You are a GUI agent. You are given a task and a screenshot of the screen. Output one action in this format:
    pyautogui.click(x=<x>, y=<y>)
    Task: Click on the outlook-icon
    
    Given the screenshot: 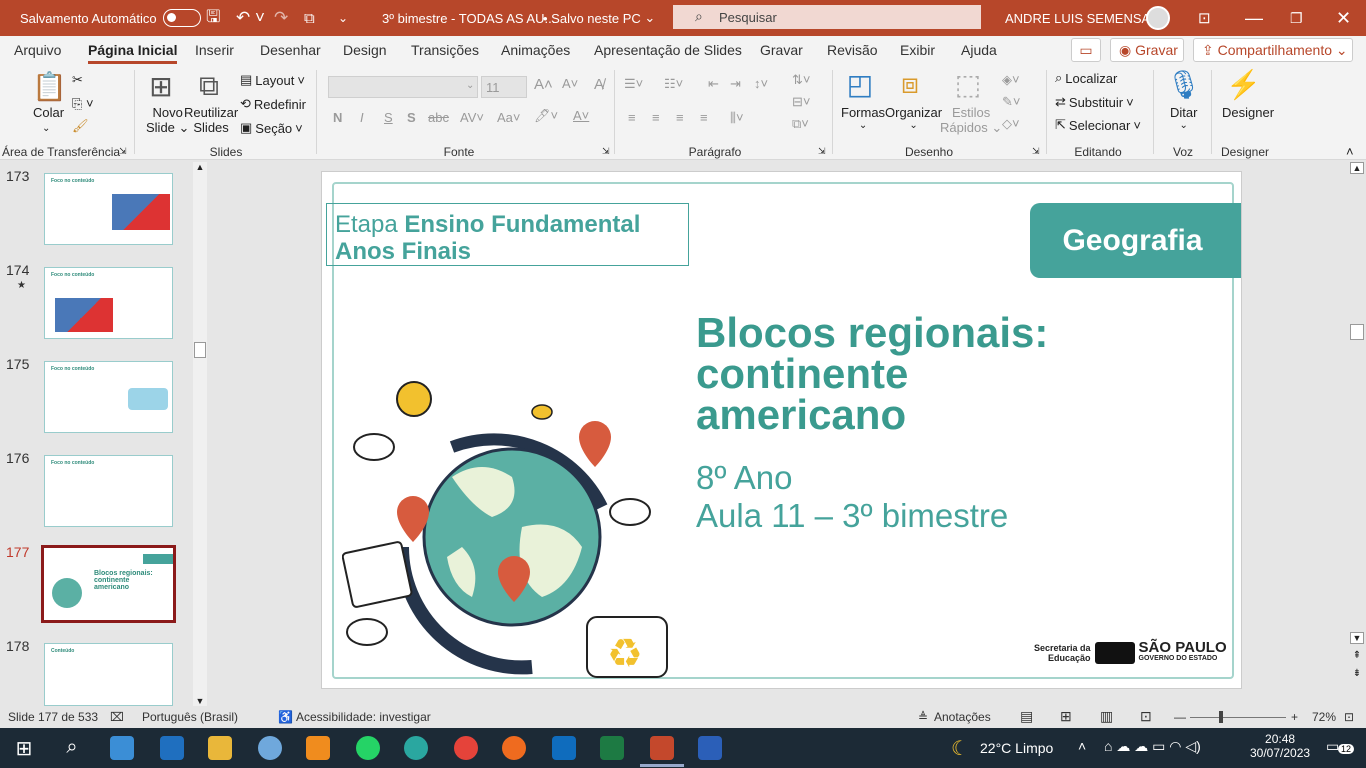 What is the action you would take?
    pyautogui.click(x=564, y=748)
    